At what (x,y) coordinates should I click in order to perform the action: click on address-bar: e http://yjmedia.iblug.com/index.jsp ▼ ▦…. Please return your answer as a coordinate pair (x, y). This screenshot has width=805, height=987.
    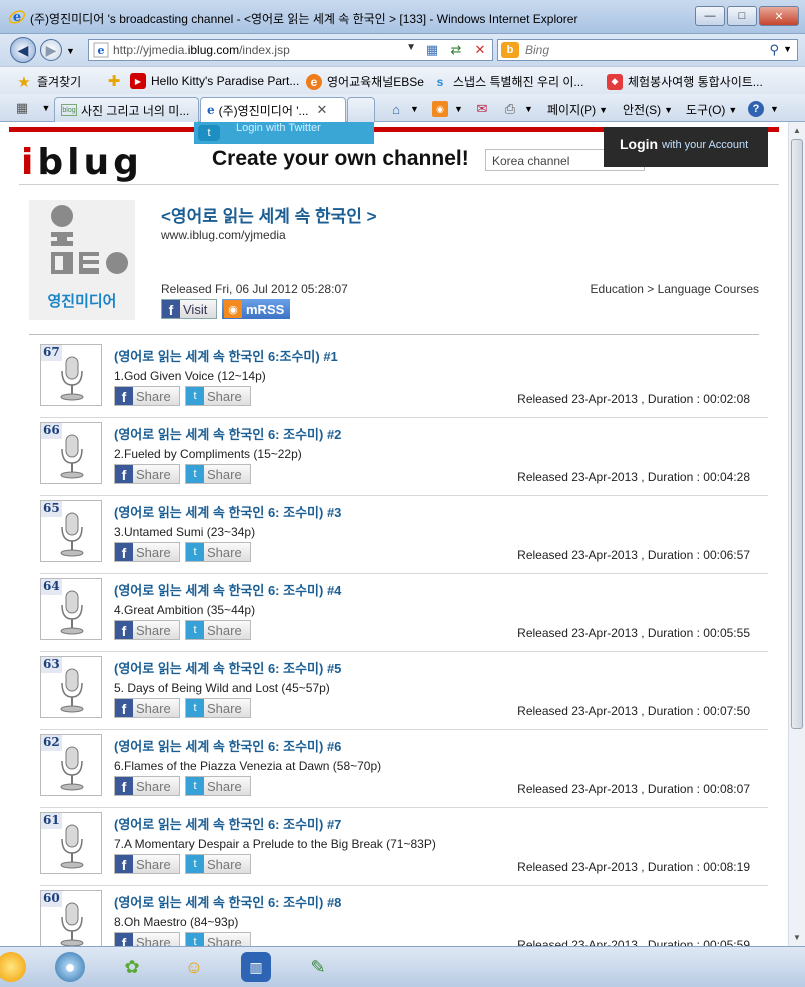
    Looking at the image, I should click on (290, 50).